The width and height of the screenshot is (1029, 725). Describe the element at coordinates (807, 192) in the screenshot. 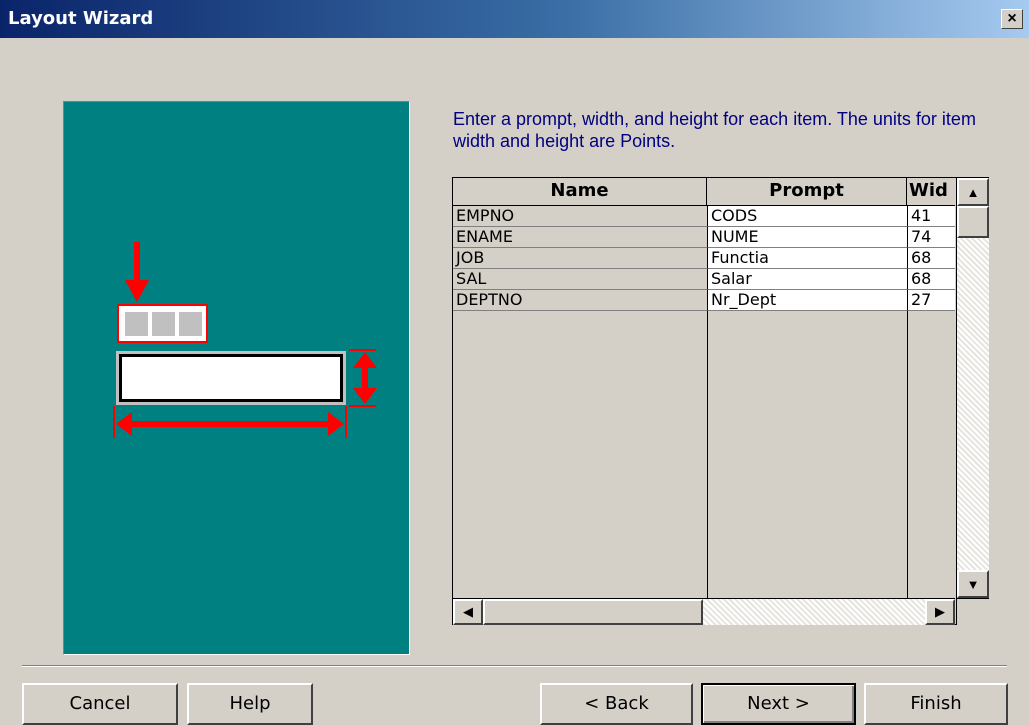

I see `column-header-prompt: Prompt` at that location.